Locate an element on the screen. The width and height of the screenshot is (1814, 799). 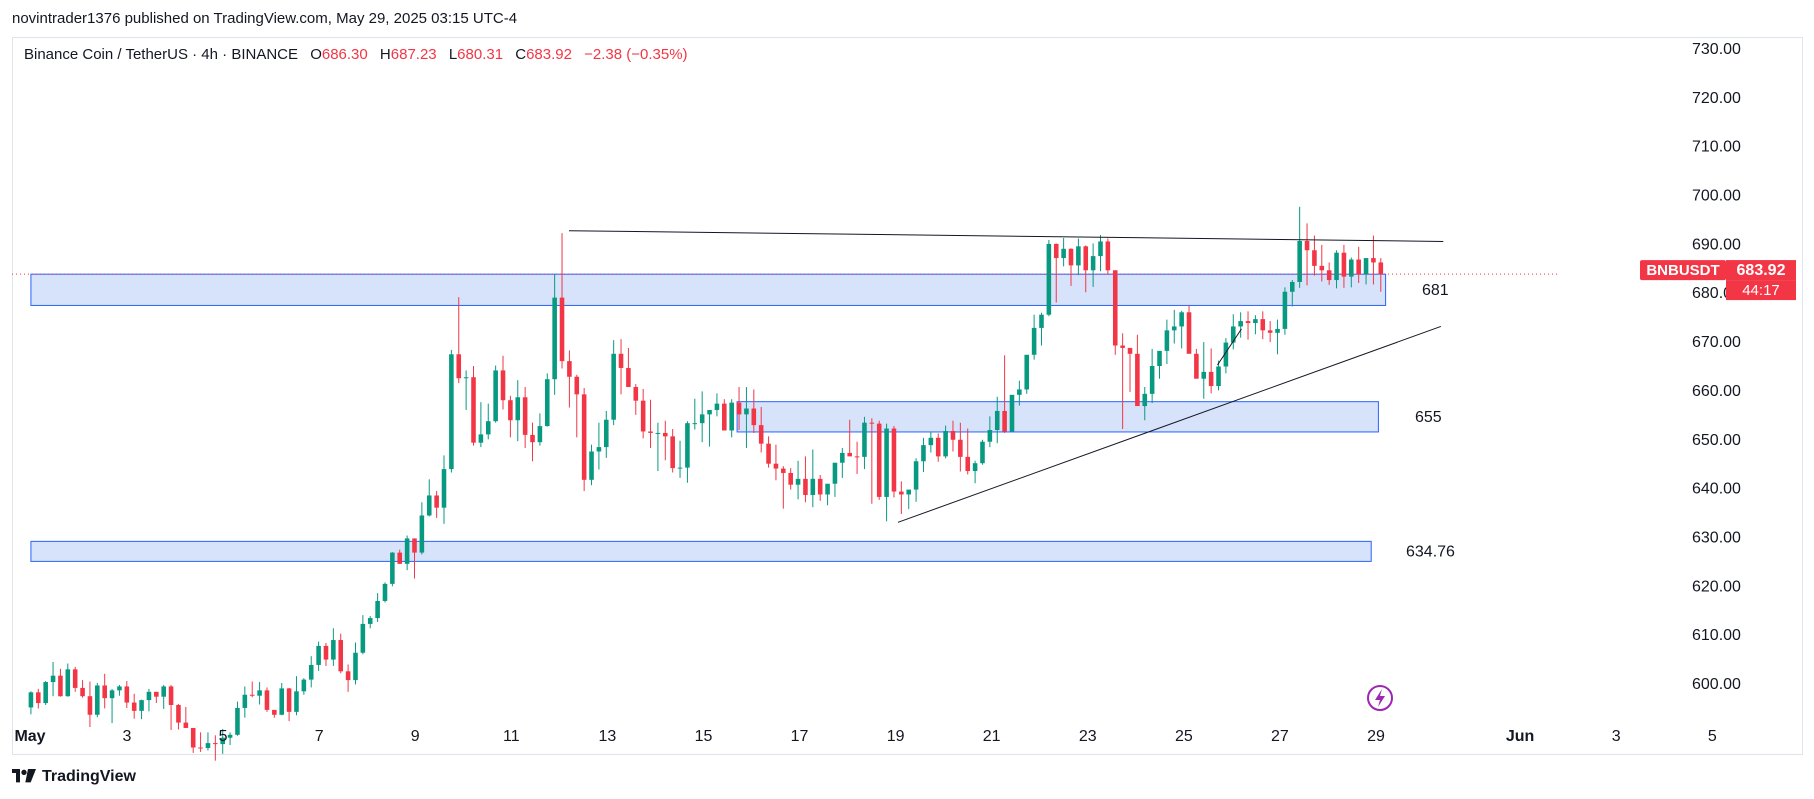
price-tick-label: 640.00 is located at coordinates (1716, 489).